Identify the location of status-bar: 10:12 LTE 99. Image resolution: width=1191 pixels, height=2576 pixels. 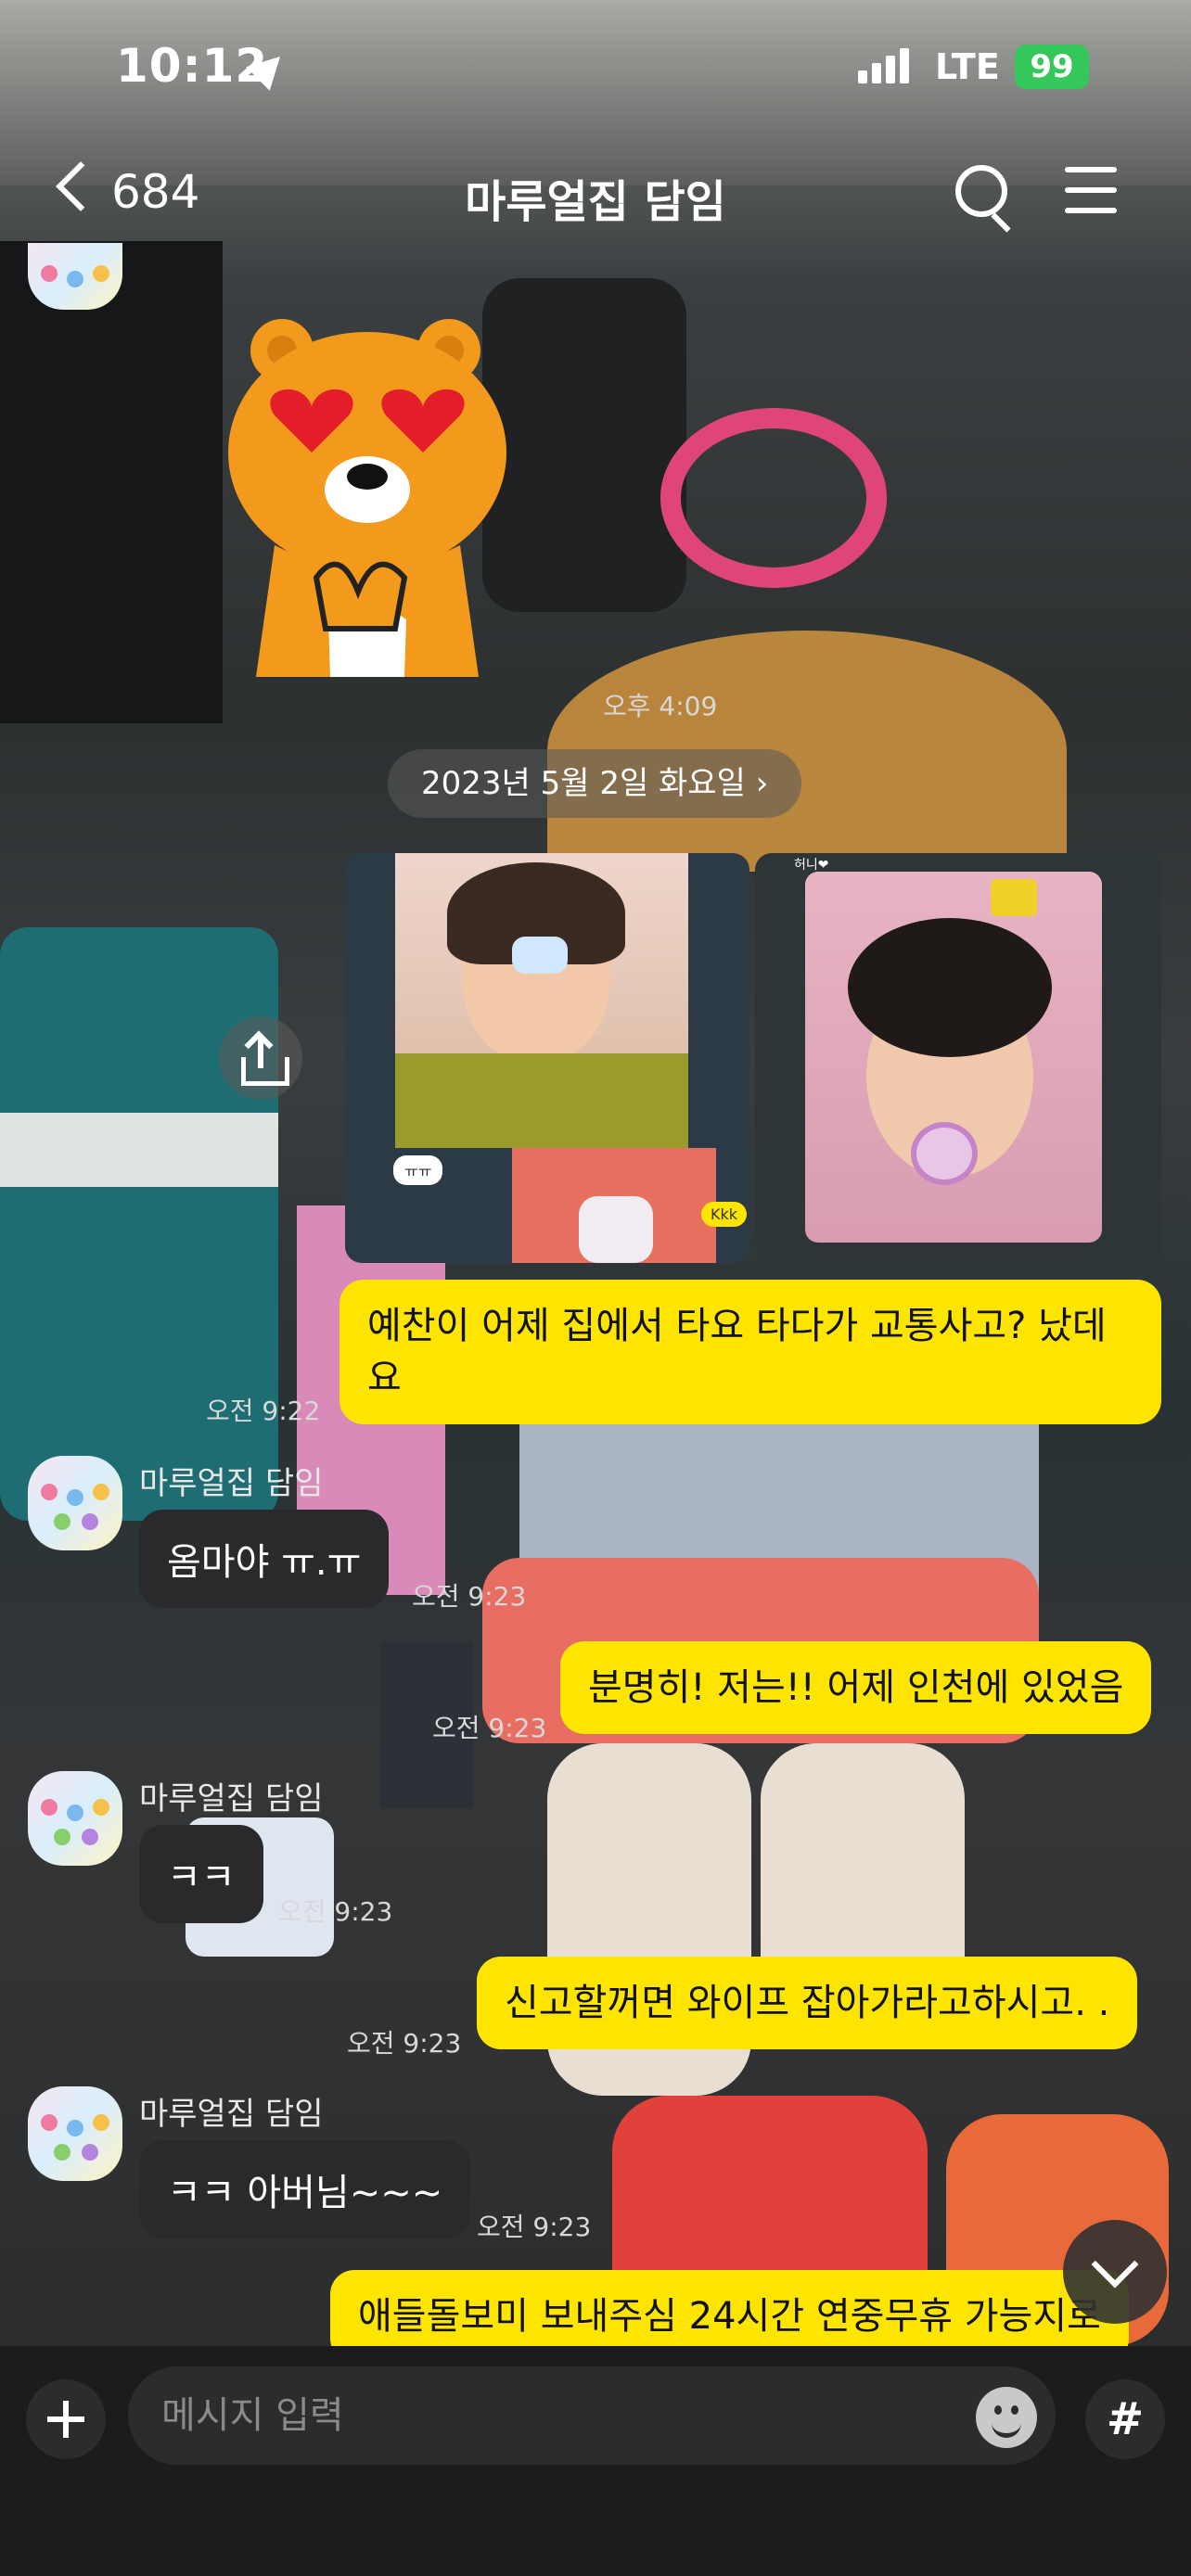
(595, 69).